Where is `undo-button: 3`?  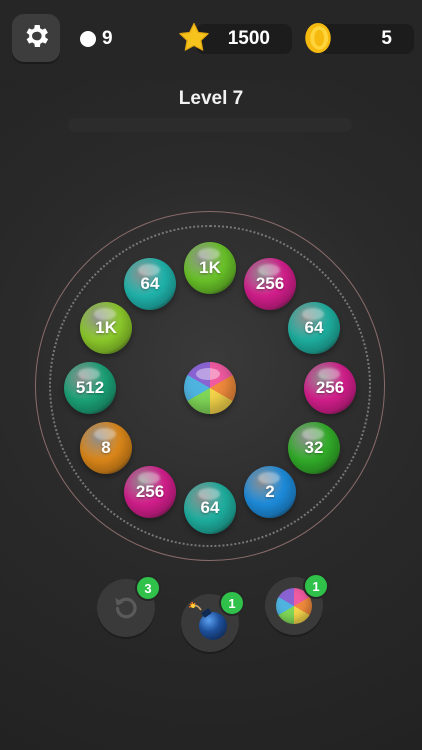
undo-button: 3 is located at coordinates (129, 606).